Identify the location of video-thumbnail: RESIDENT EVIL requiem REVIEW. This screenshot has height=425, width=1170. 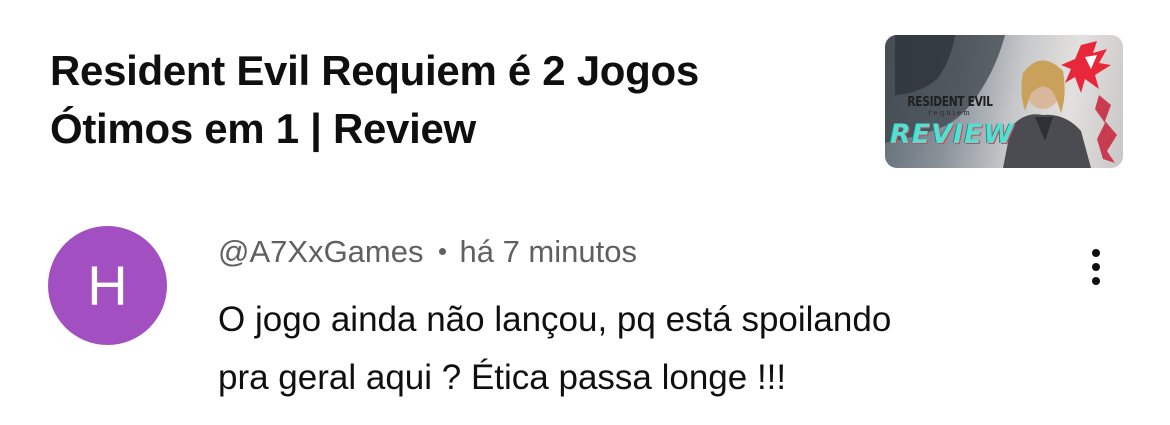
(1004, 101).